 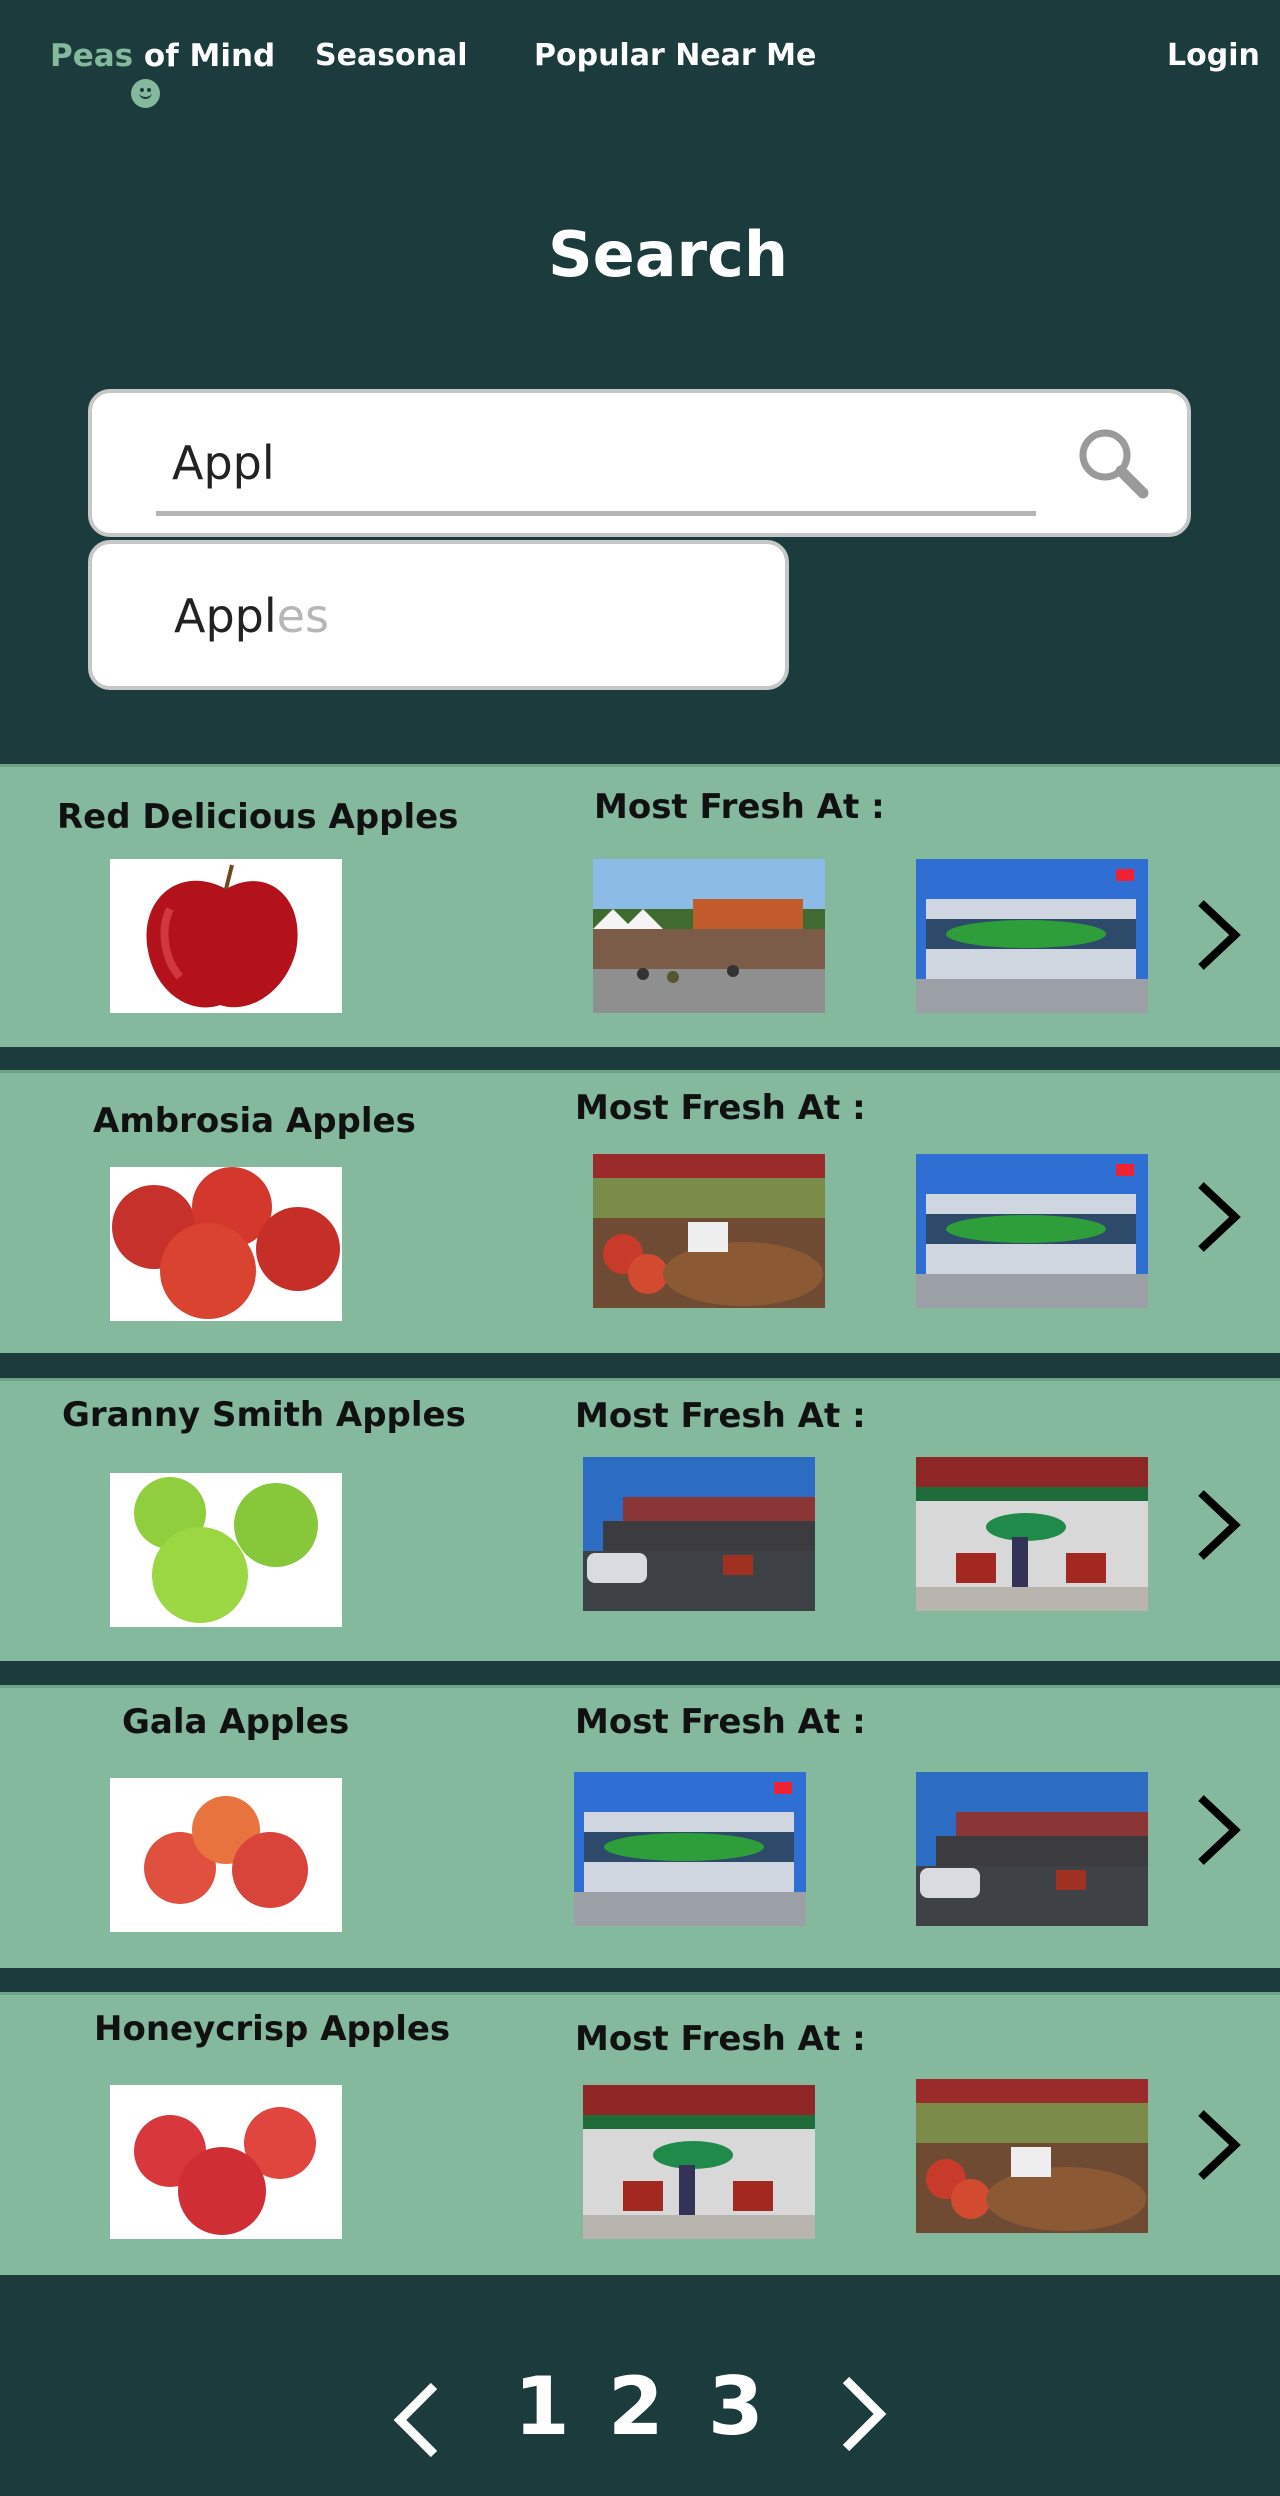 What do you see at coordinates (391, 55) in the screenshot?
I see `nav-link-seasonal: Seasonal` at bounding box center [391, 55].